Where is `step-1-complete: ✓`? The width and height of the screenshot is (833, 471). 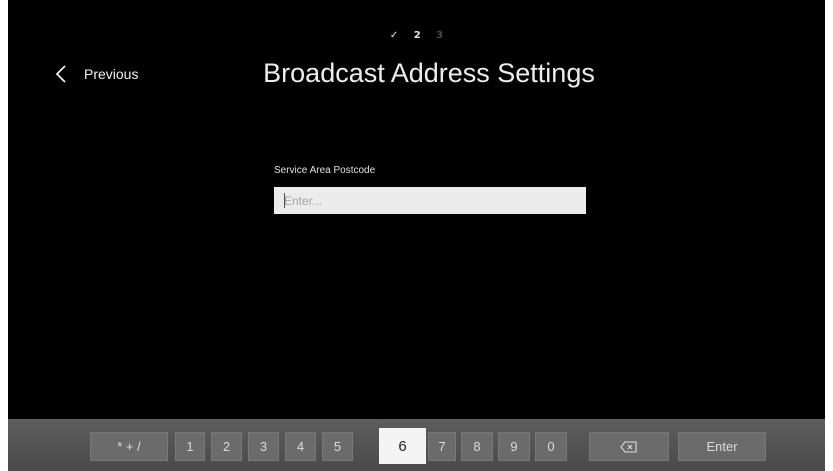 step-1-complete: ✓ is located at coordinates (394, 35).